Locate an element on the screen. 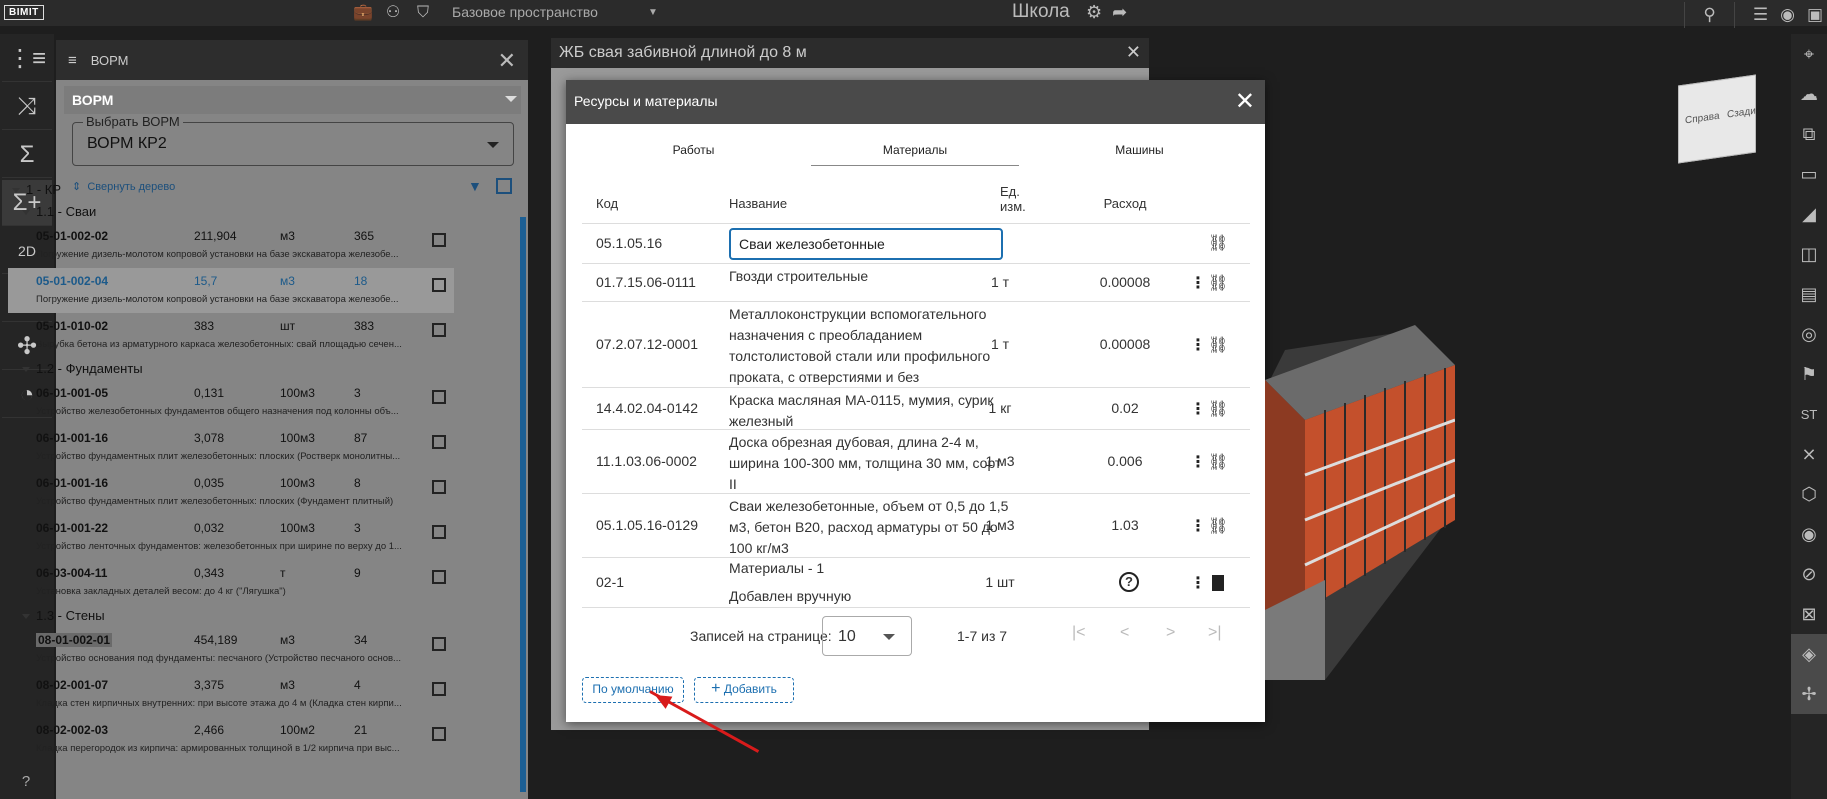  grid-icon: ⨯ is located at coordinates (1809, 454).